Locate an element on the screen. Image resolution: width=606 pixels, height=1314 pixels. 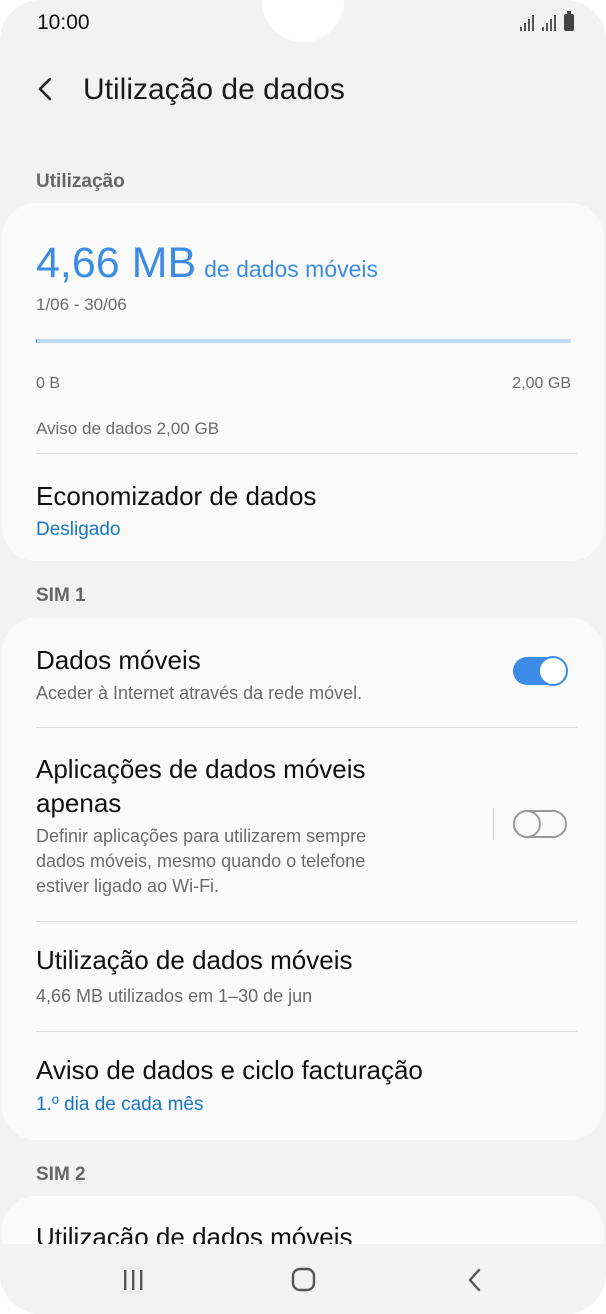
status-bar: 10:00 is located at coordinates (303, 24).